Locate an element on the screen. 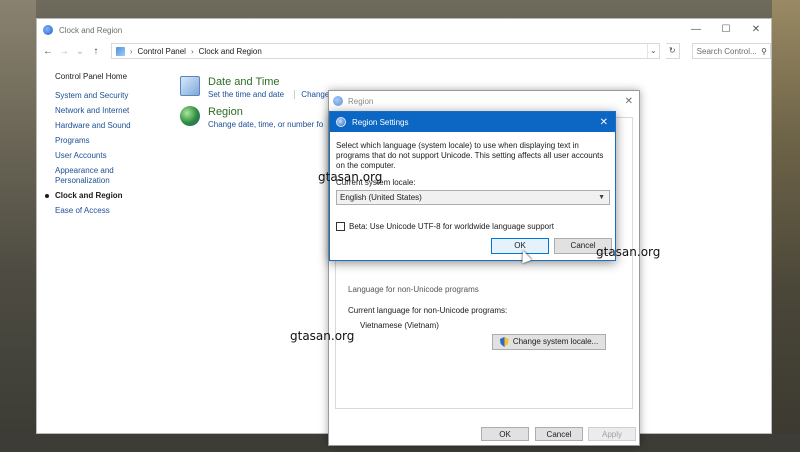 The height and width of the screenshot is (452, 800). region-heading: Region is located at coordinates (265, 112).